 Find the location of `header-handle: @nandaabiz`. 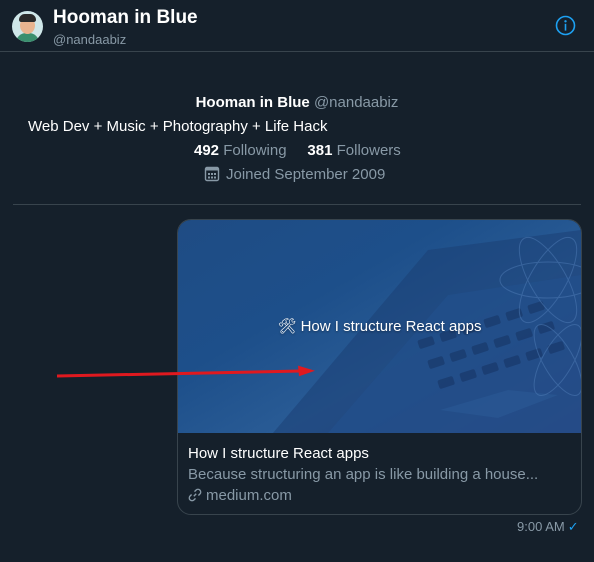

header-handle: @nandaabiz is located at coordinates (90, 39).